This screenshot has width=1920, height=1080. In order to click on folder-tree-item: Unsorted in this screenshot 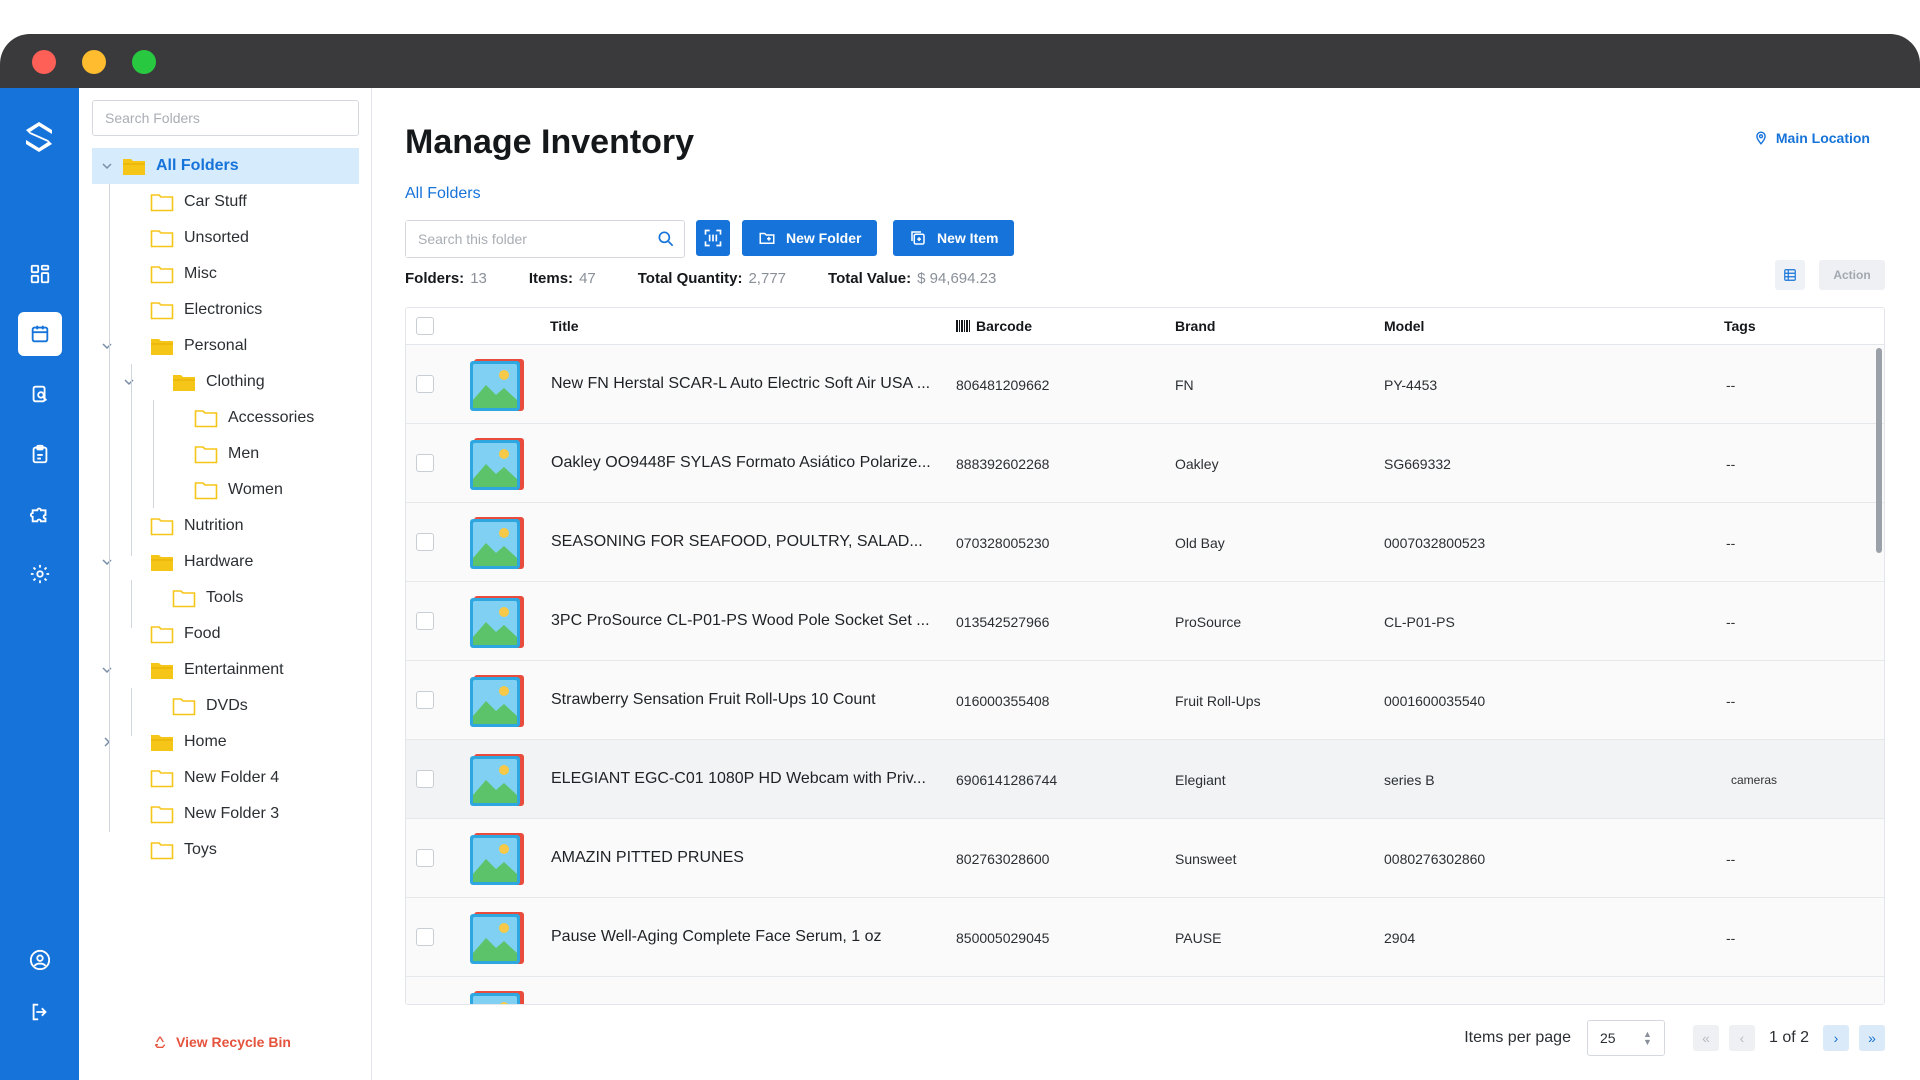, I will do `click(225, 238)`.